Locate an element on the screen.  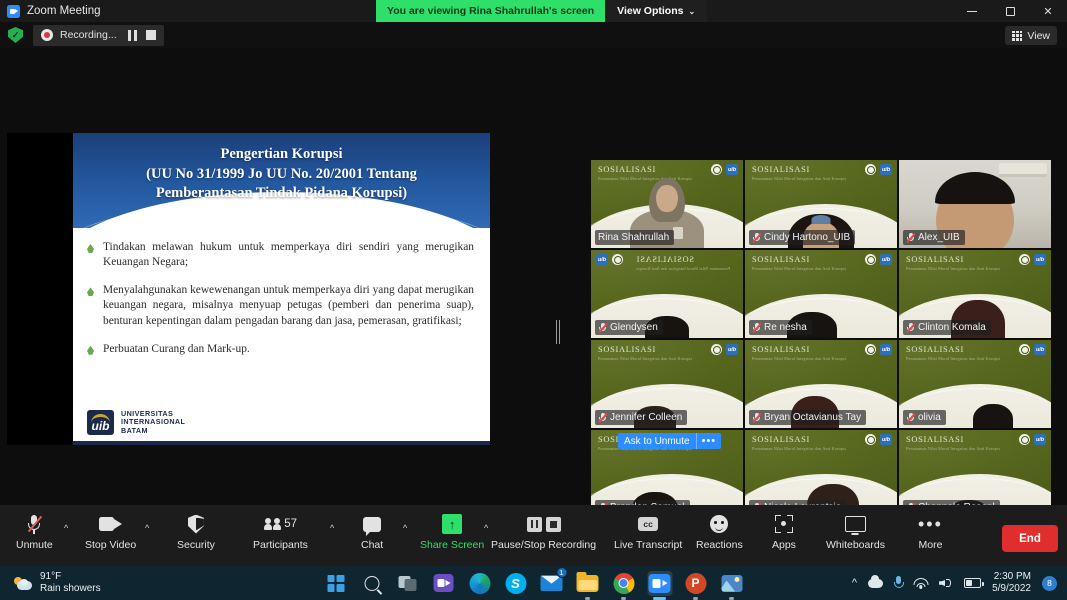
chat-button: Chat is located at coordinates (372, 532).